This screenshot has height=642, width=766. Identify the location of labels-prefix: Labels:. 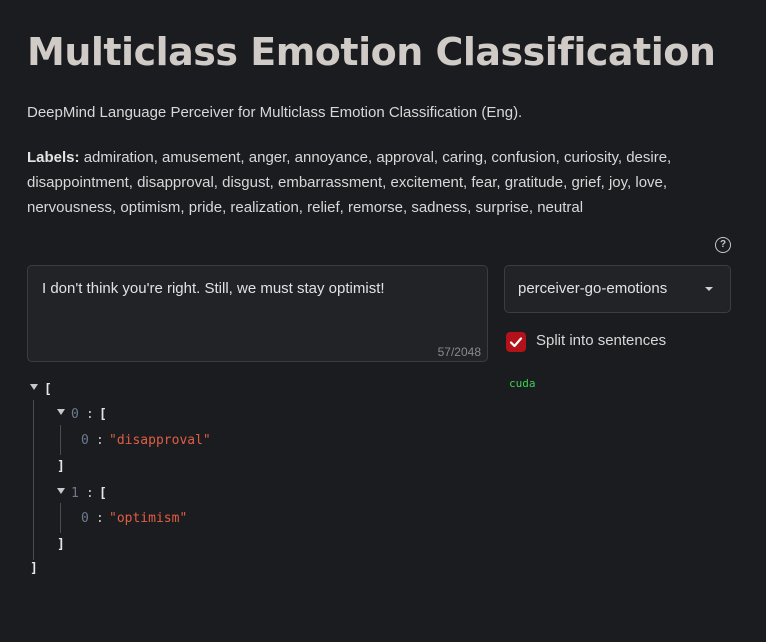
(53, 157).